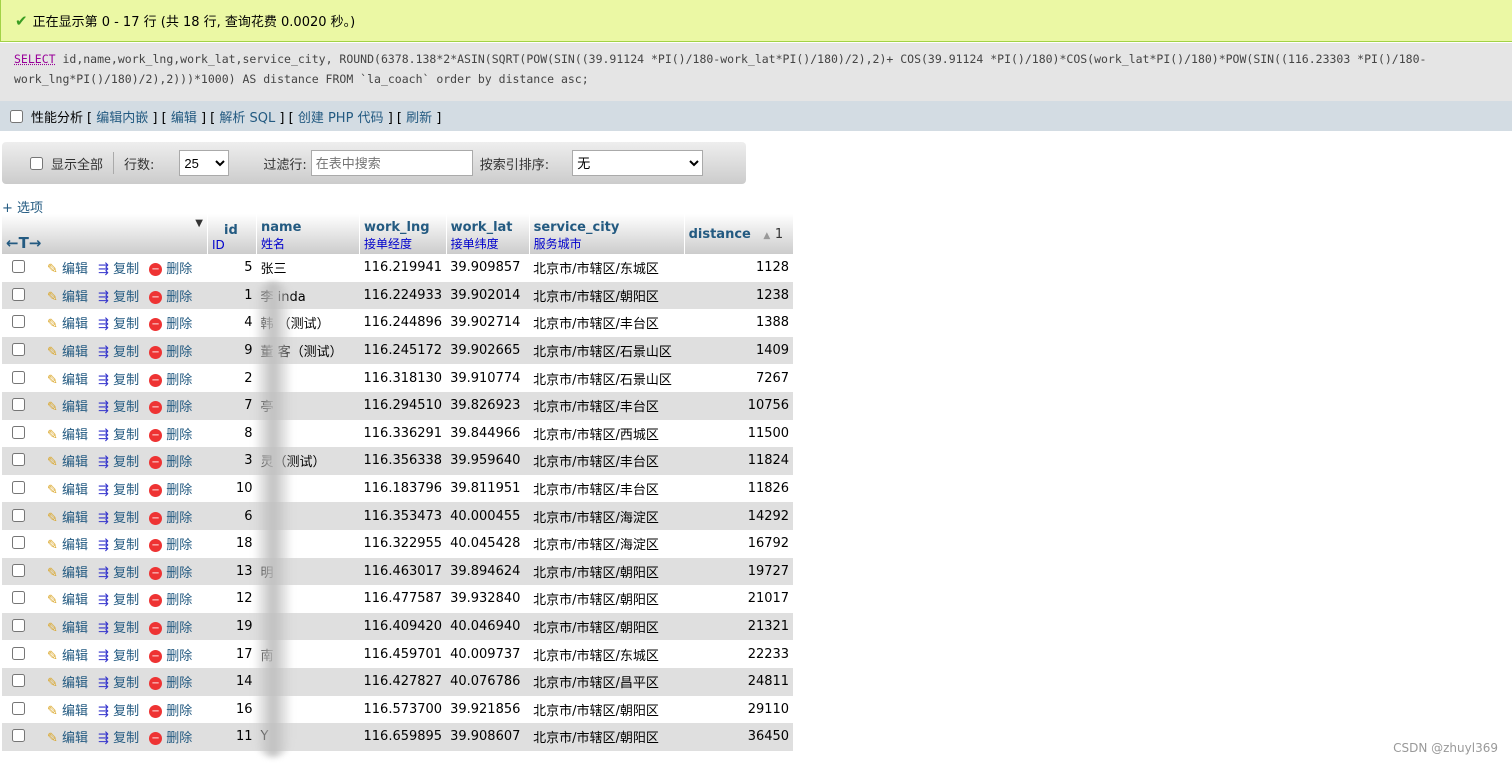  Describe the element at coordinates (225, 230) in the screenshot. I see `column-name: id` at that location.